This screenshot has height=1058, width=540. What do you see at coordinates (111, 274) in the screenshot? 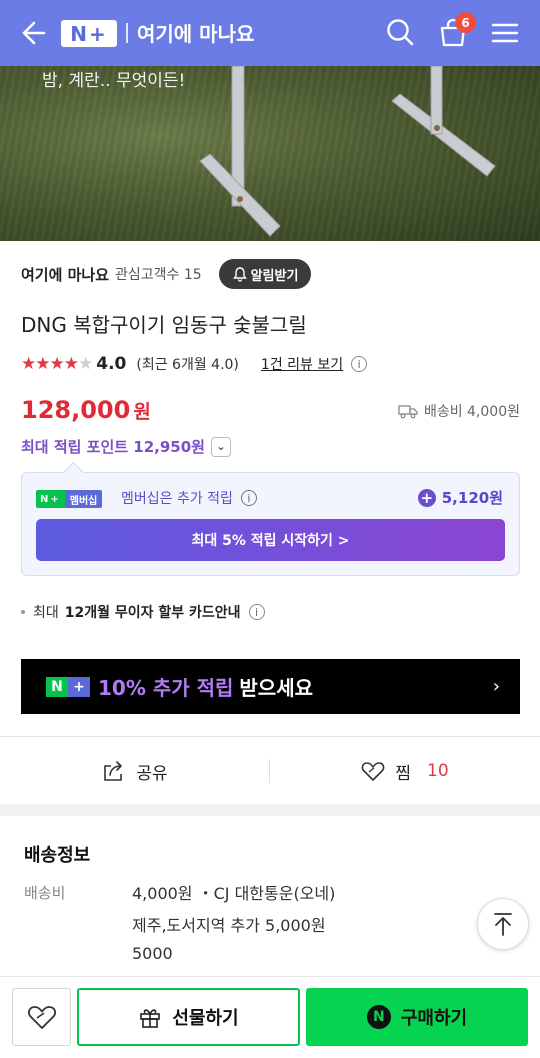
I see `store-row: 여기에 마나요 관심고객수 15` at bounding box center [111, 274].